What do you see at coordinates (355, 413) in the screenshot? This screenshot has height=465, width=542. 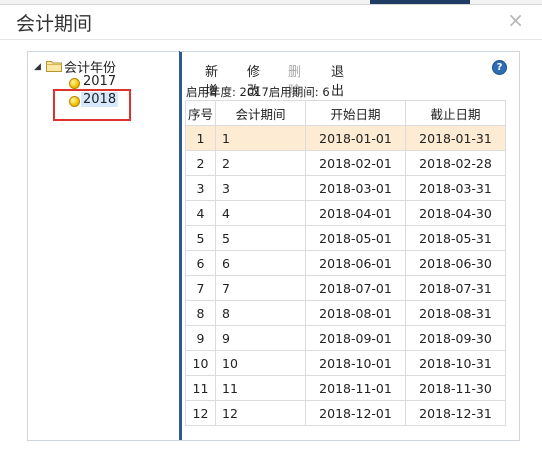 I see `cell-start-date: 2018-12-01` at bounding box center [355, 413].